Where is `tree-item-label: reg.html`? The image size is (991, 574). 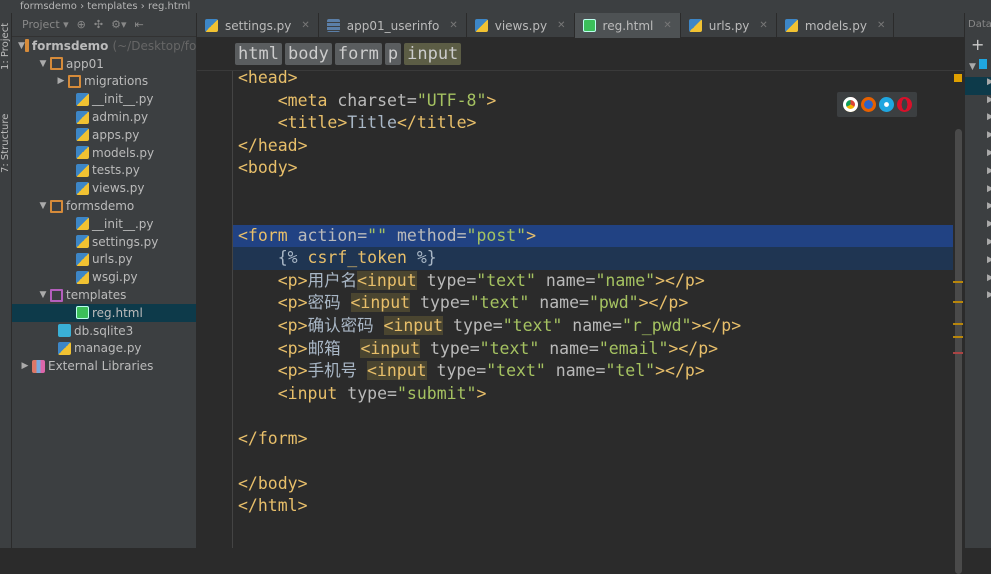 tree-item-label: reg.html is located at coordinates (117, 312).